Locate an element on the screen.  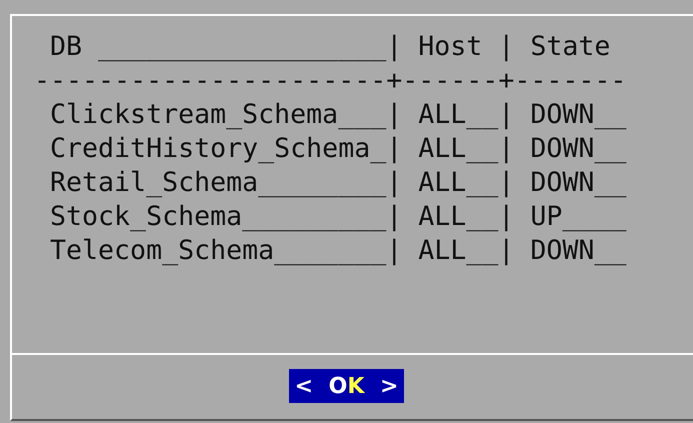
table-row: CreditHistory_Schema_| ALL__| DOWN__ is located at coordinates (338, 149).